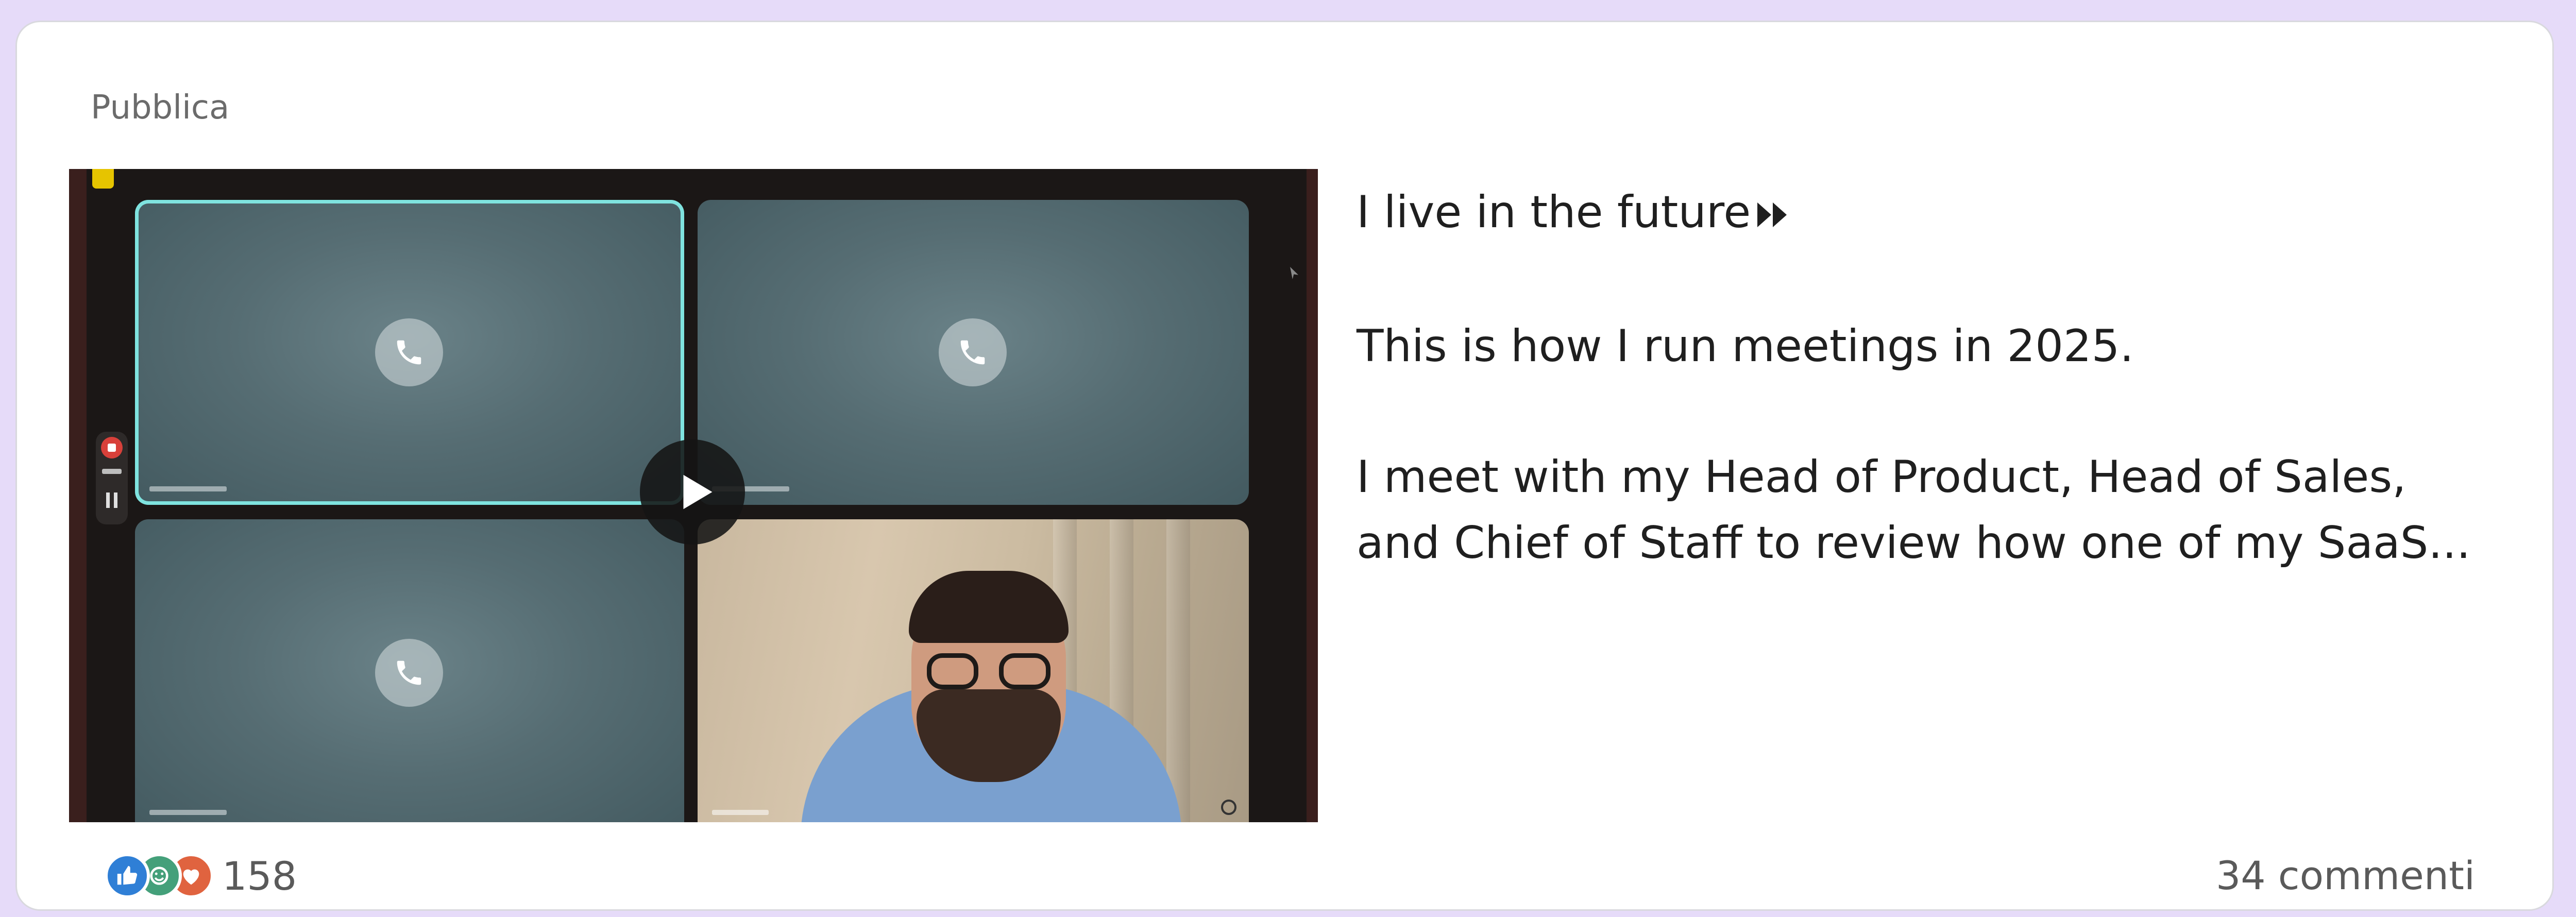  I want to click on video-corner-badge, so click(103, 179).